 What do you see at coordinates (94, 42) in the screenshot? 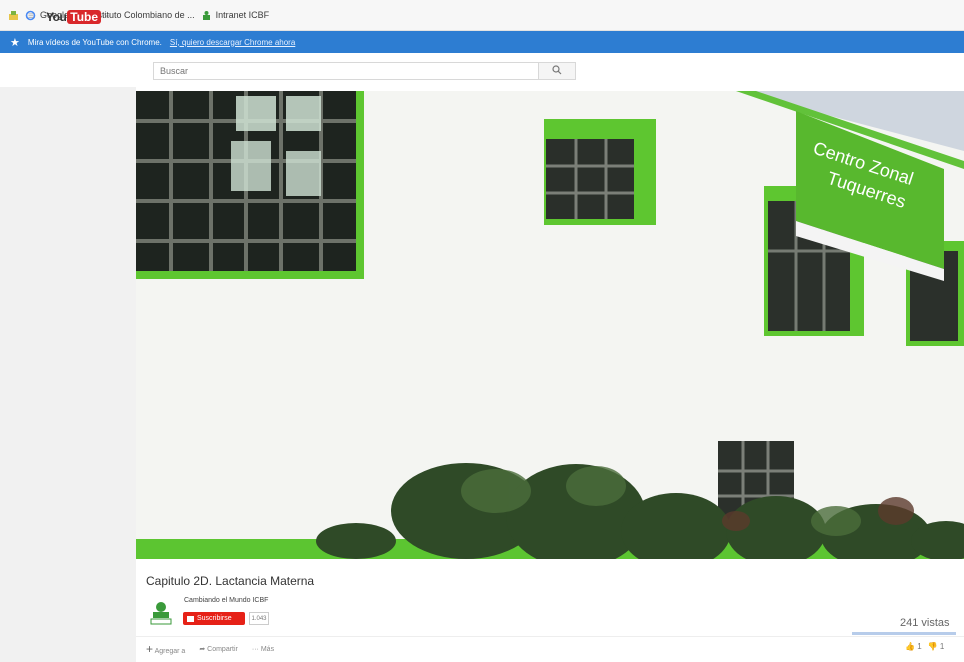
I see `promo-text: Mira vídeos de YouTube con Chrome.` at bounding box center [94, 42].